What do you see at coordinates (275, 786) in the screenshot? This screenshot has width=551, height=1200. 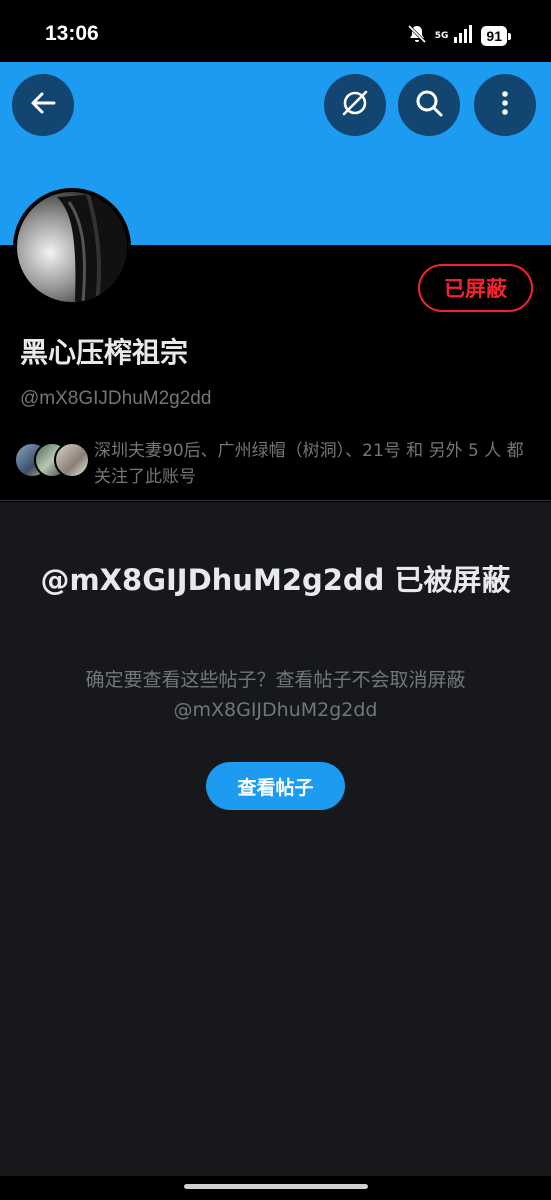 I see `view-posts-button: 查看帖子` at bounding box center [275, 786].